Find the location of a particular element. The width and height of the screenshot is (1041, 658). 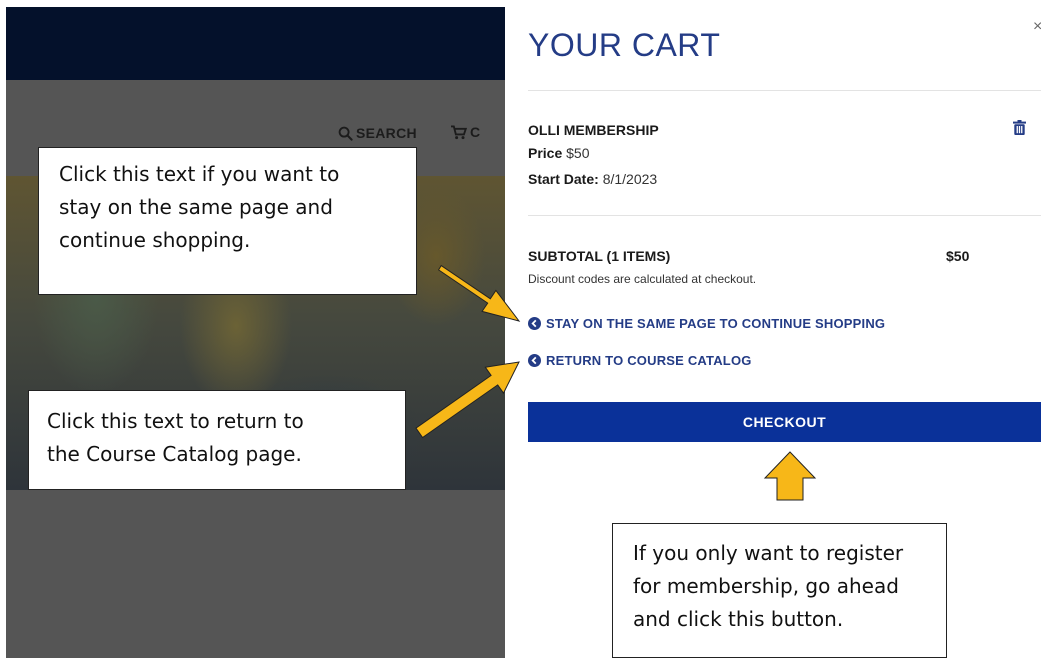

return-to-catalog-label: RETURN TO COURSE CATALOG is located at coordinates (649, 360).